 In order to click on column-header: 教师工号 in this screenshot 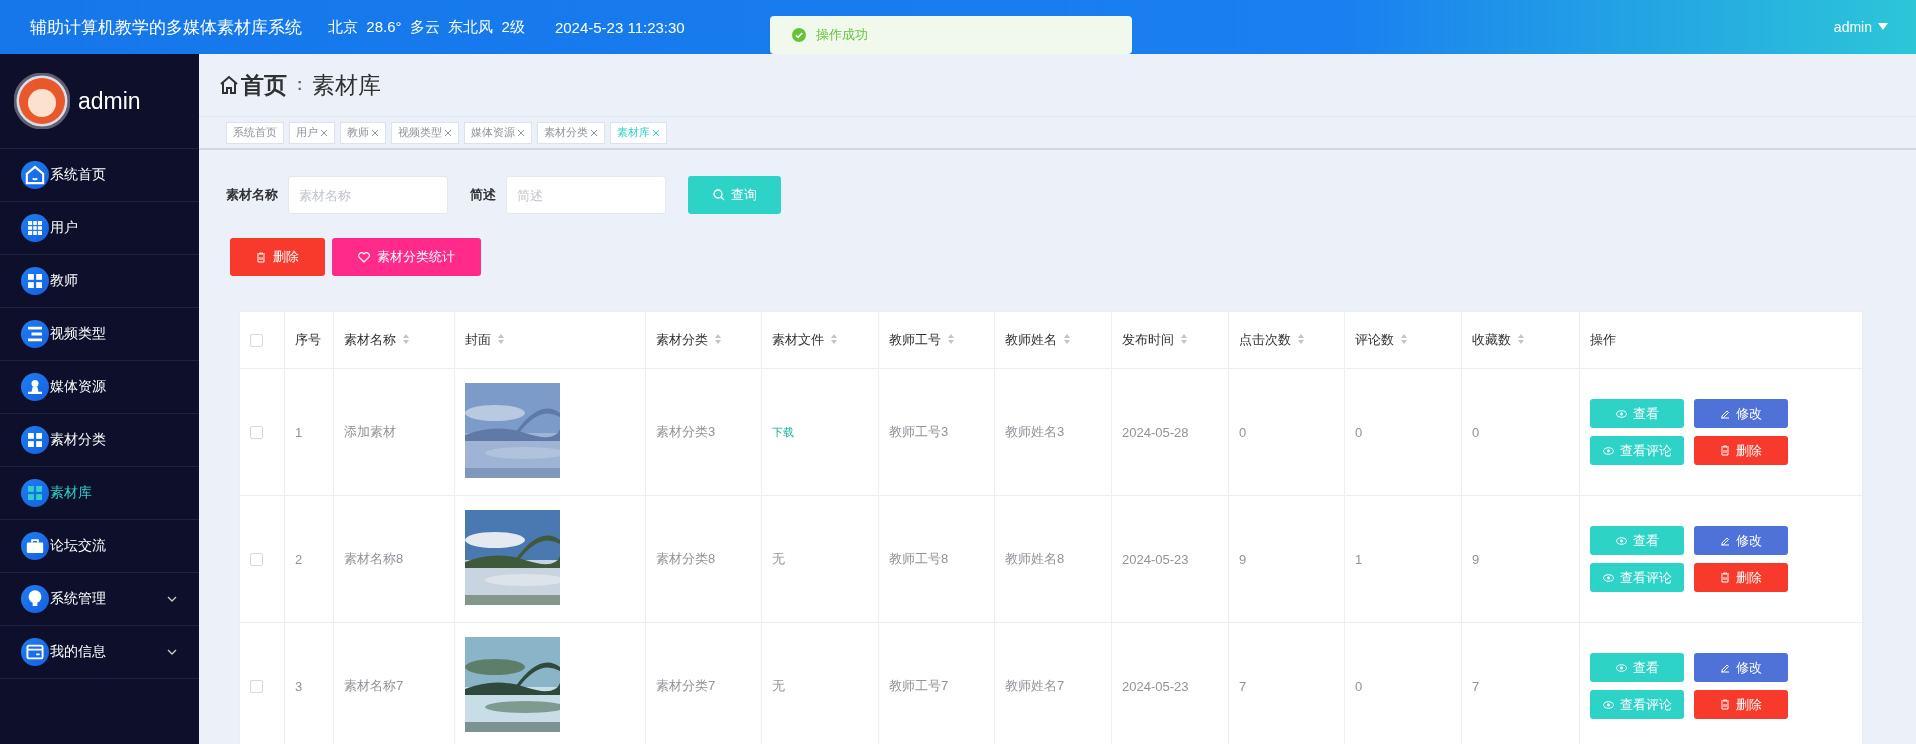, I will do `click(915, 339)`.